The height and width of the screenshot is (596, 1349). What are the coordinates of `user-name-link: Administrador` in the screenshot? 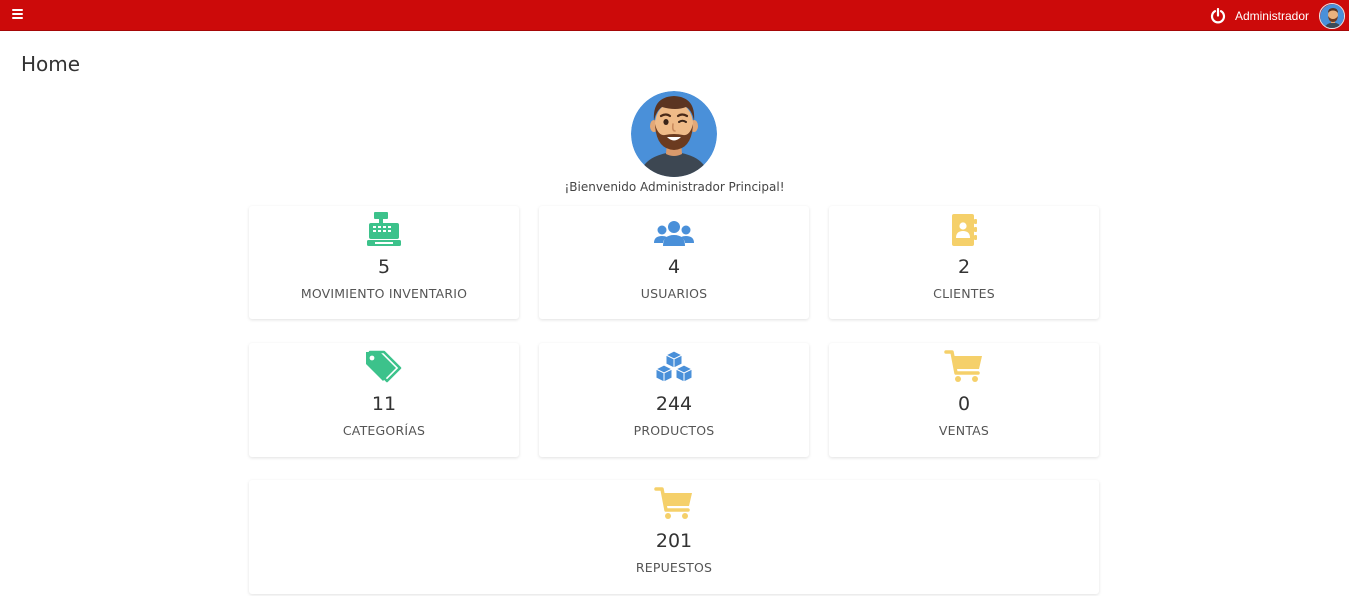 It's located at (1272, 16).